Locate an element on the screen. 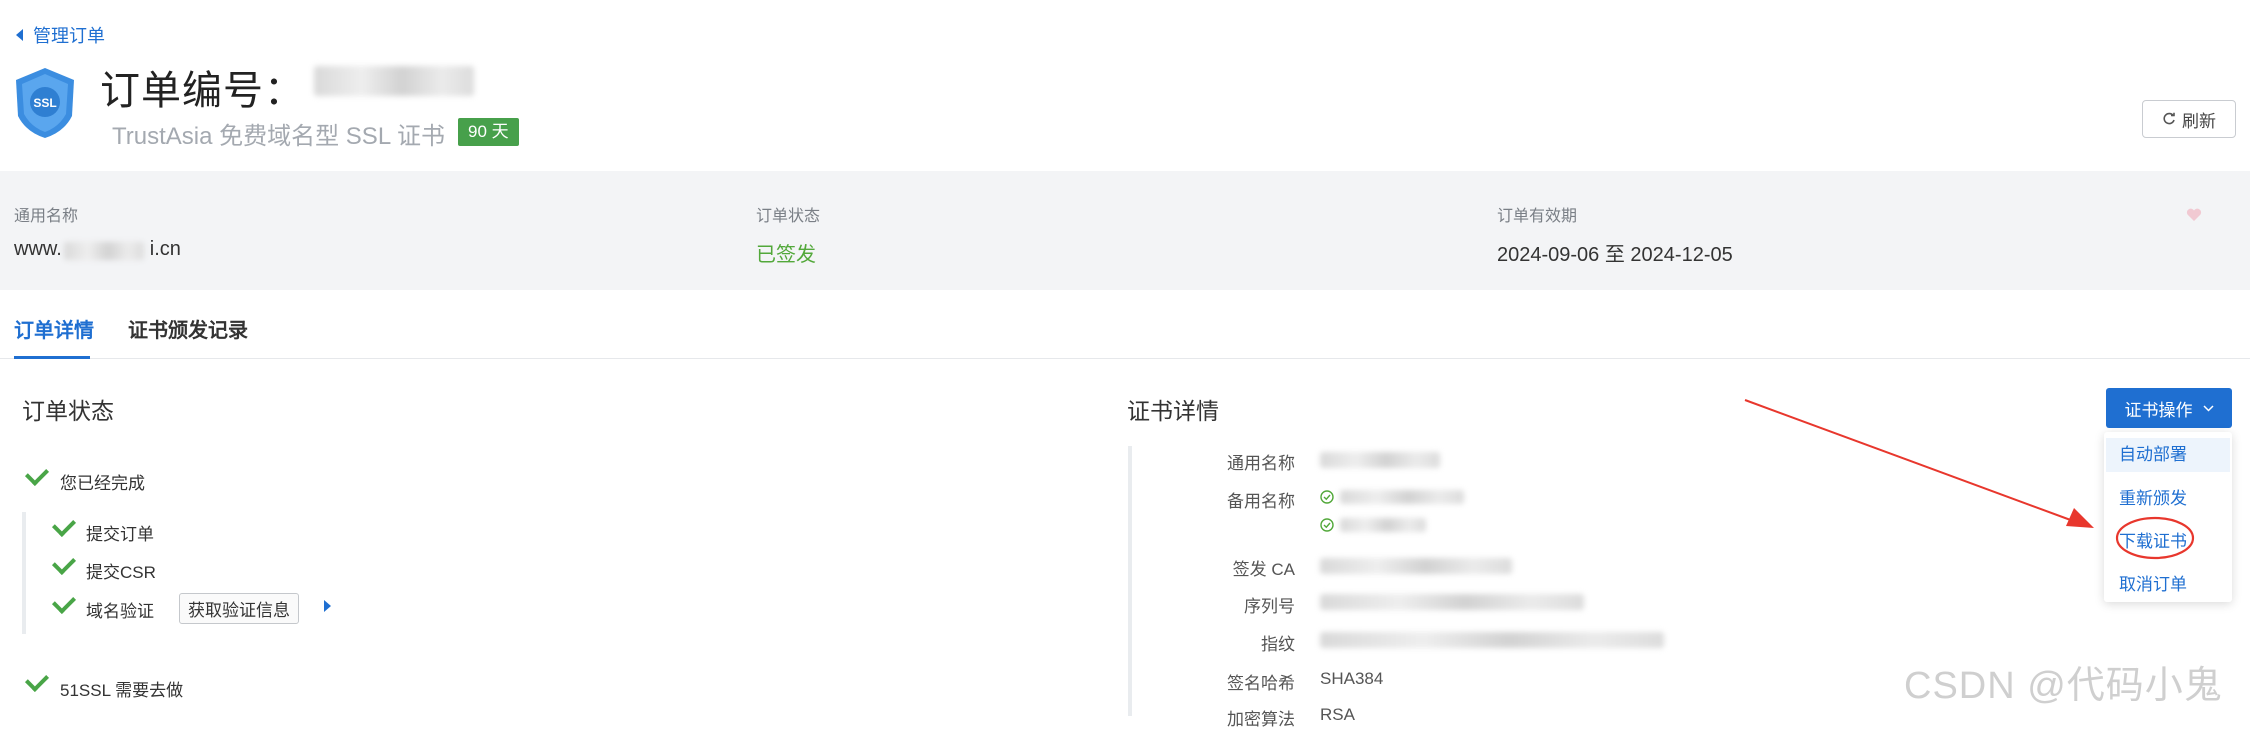  annotation-overlay is located at coordinates (1969, 479).